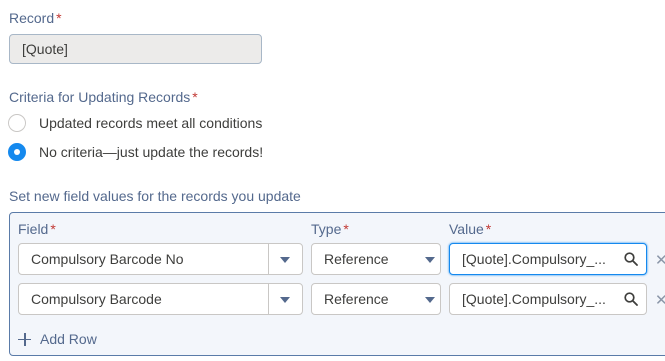  I want to click on criteria-option-no-criteria: No criteria—just update the records!, so click(135, 152).